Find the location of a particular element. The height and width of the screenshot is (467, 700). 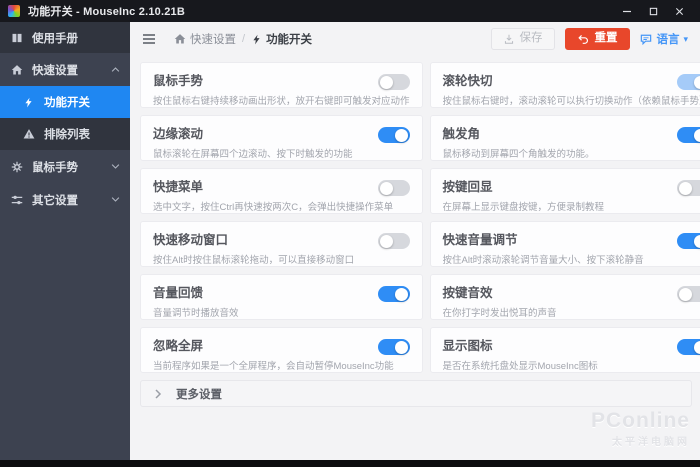

sidebar-item-label: 鼠标手势 is located at coordinates (55, 167).